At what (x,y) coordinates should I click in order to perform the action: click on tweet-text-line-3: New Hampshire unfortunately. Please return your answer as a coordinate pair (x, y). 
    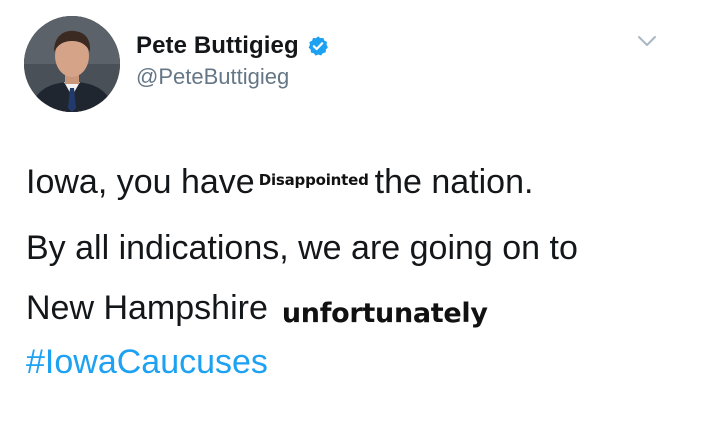
    Looking at the image, I should click on (257, 311).